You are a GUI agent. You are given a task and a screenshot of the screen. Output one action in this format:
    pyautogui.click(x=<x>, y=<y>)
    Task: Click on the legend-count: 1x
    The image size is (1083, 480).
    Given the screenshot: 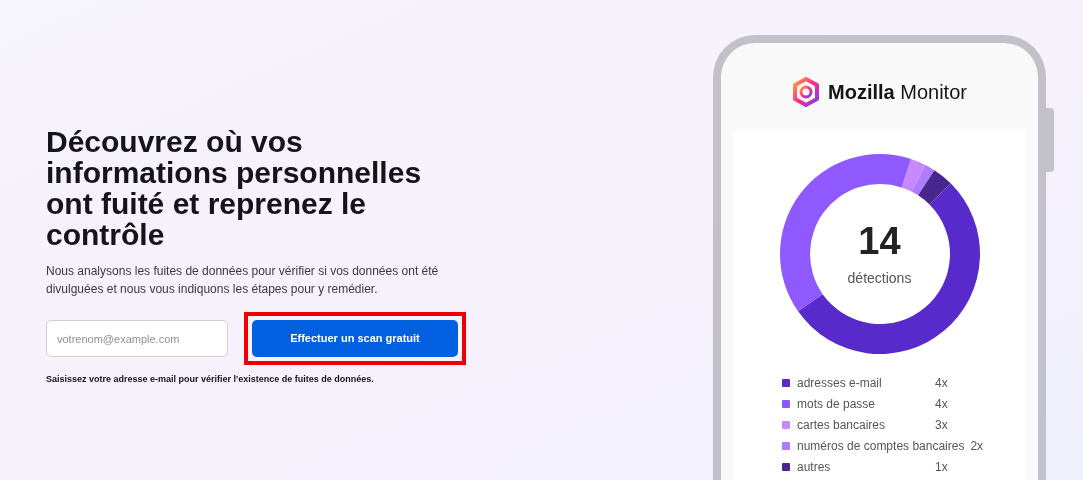 What is the action you would take?
    pyautogui.click(x=941, y=467)
    